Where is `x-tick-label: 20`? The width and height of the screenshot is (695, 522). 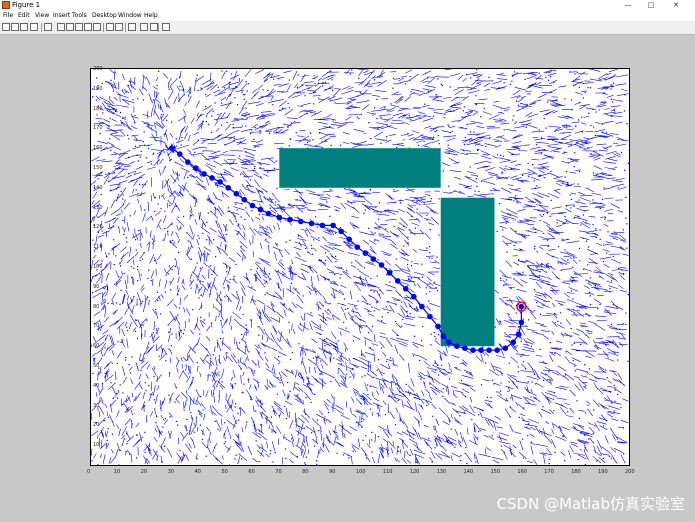 x-tick-label: 20 is located at coordinates (144, 472).